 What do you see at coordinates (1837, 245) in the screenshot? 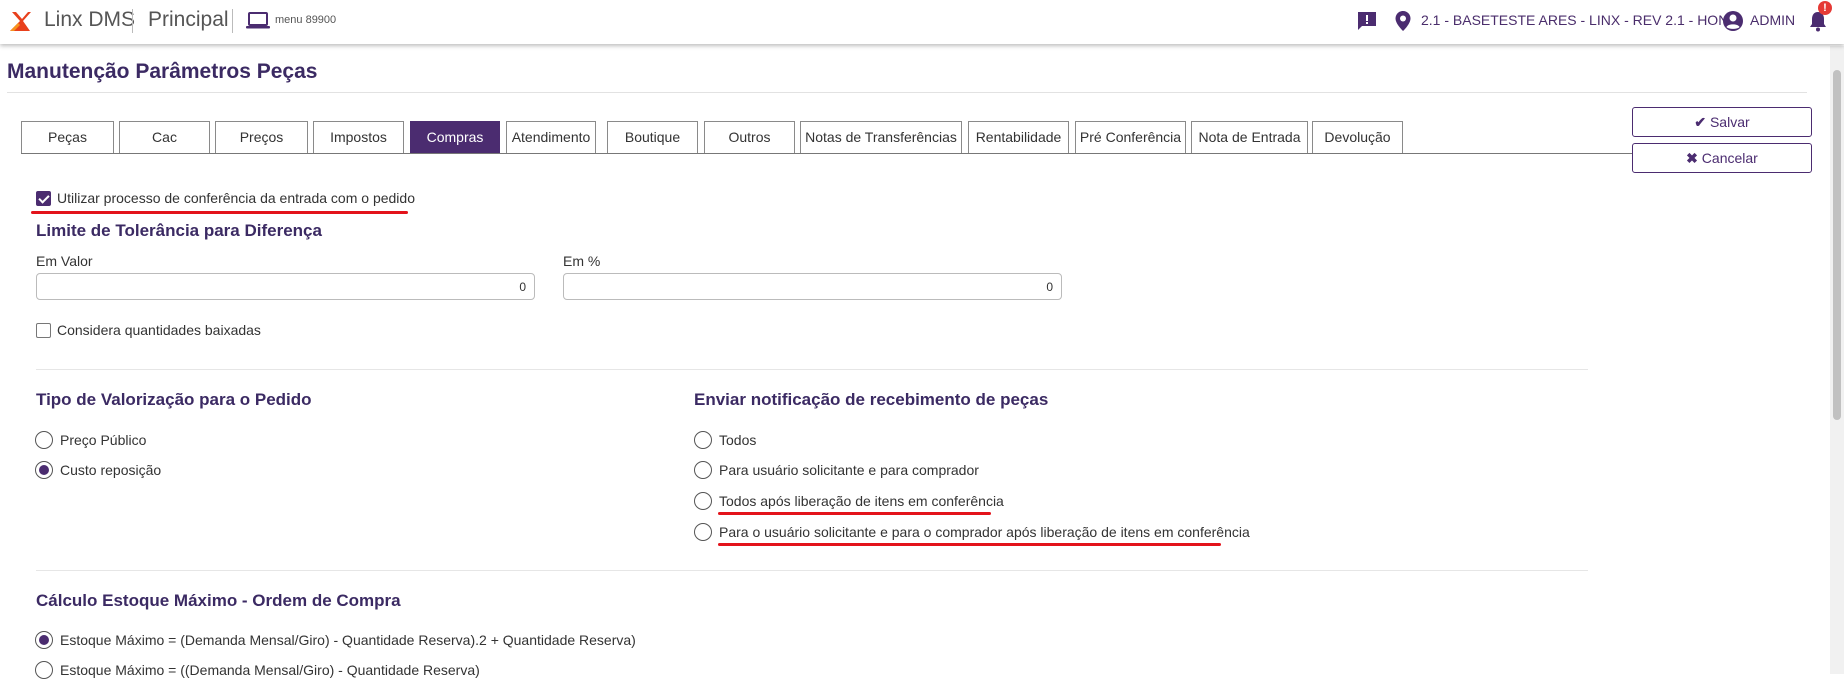
I see `scrollbar-thumb` at bounding box center [1837, 245].